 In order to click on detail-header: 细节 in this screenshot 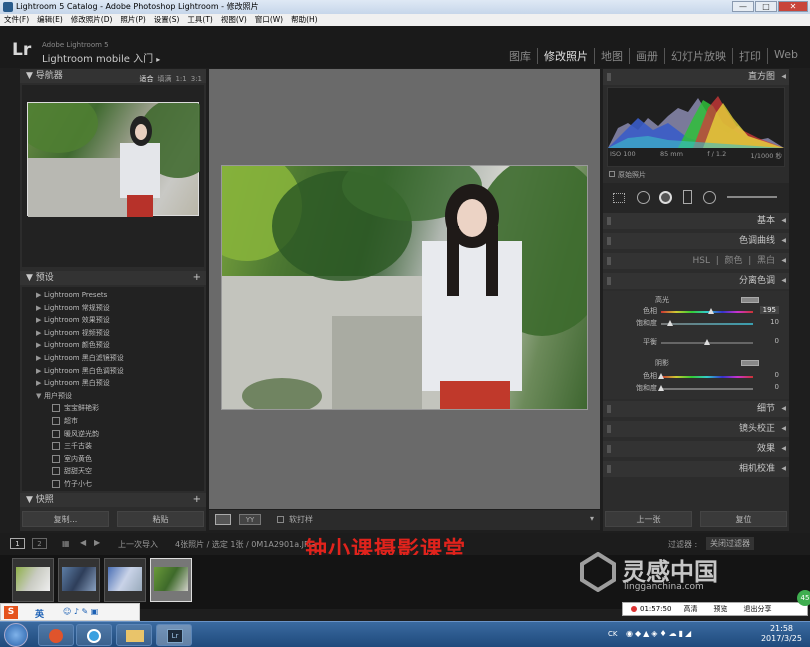, I will do `click(696, 409)`.